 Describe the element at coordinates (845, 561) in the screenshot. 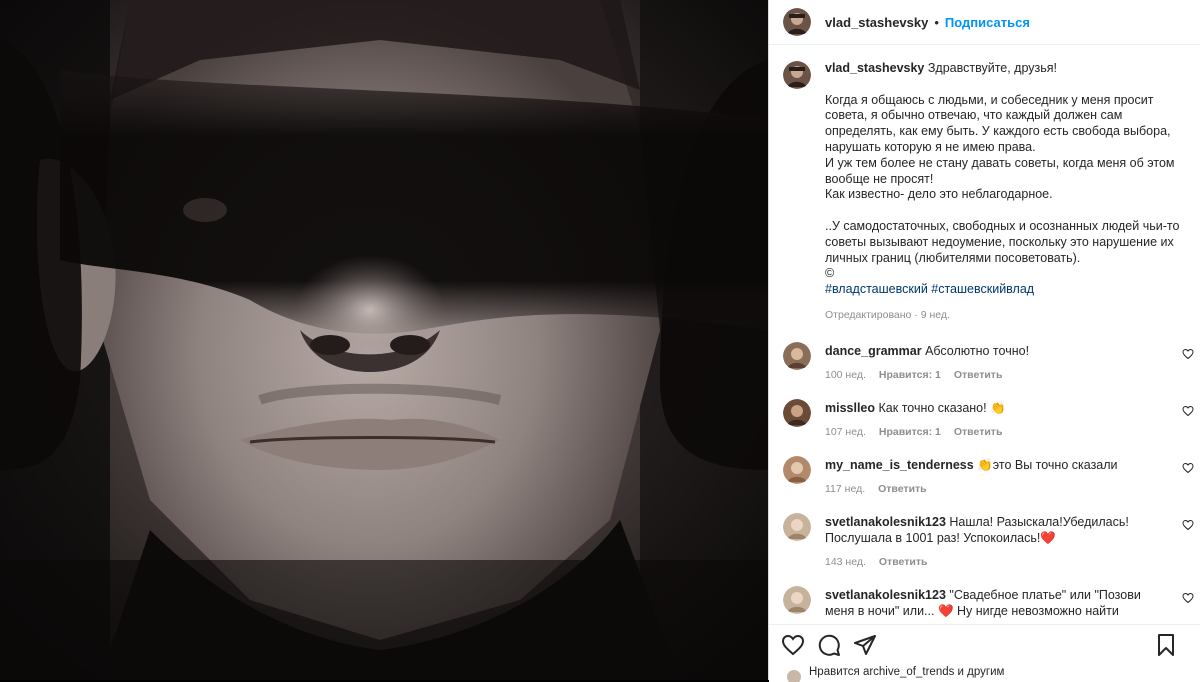

I see `comment-time: 143 нед.` at that location.